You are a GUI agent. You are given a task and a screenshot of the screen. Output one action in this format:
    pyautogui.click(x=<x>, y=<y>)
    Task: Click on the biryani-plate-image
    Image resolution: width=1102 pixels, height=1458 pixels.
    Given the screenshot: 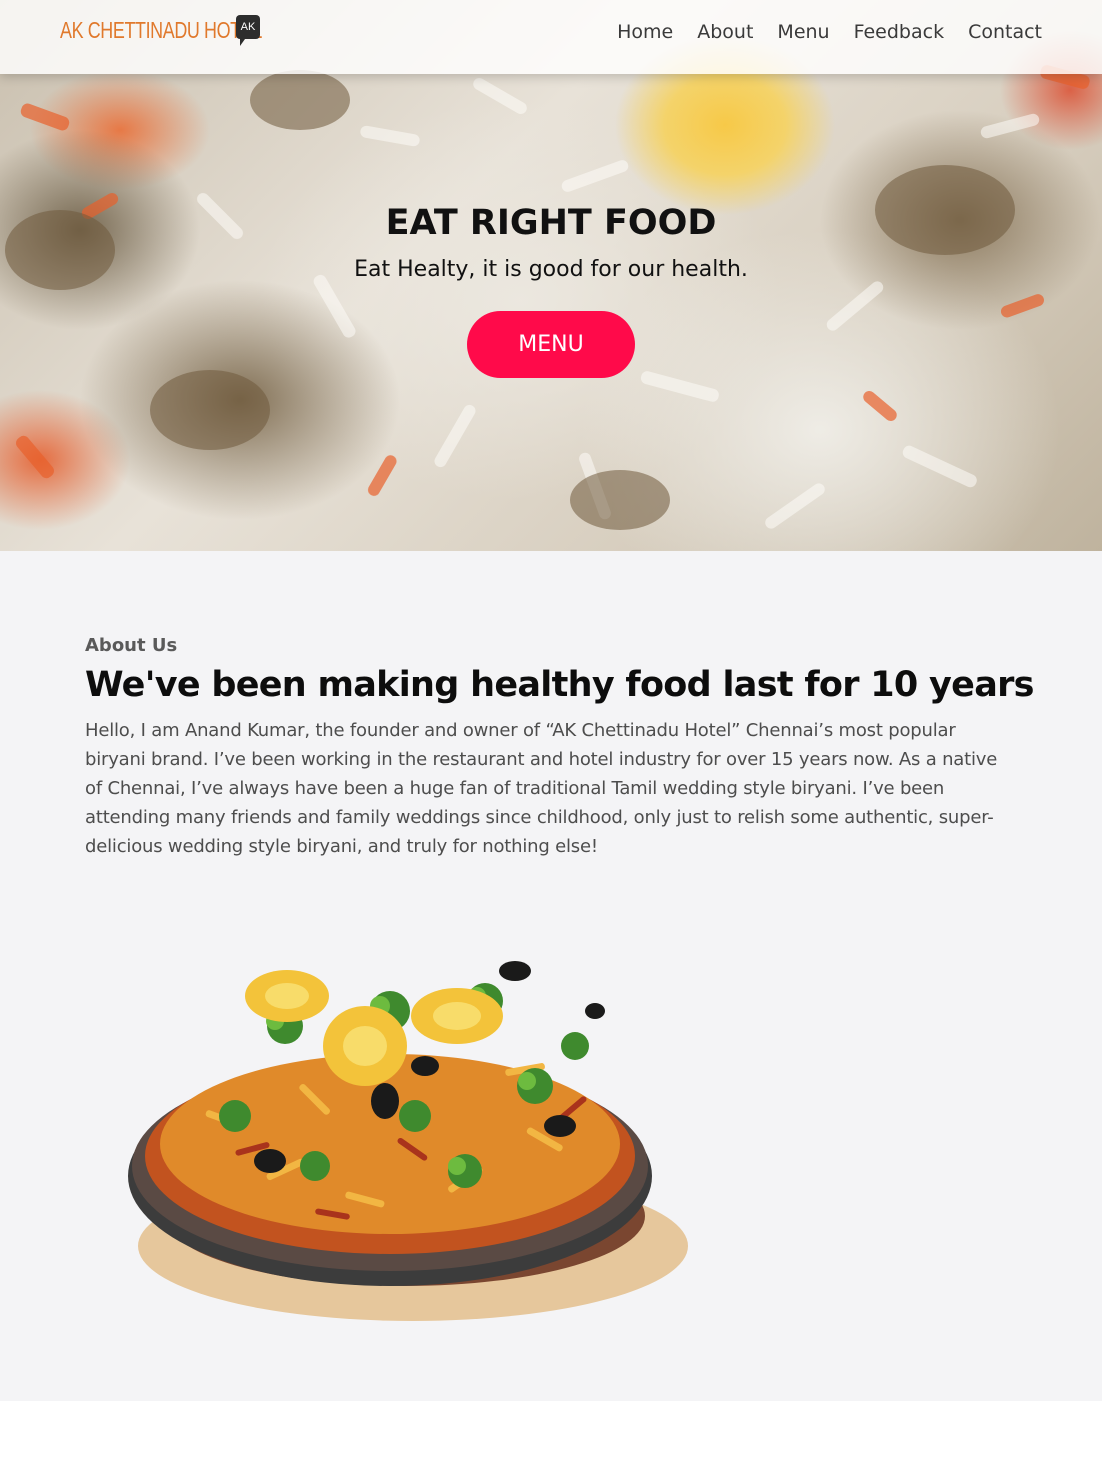 What is the action you would take?
    pyautogui.click(x=408, y=1141)
    